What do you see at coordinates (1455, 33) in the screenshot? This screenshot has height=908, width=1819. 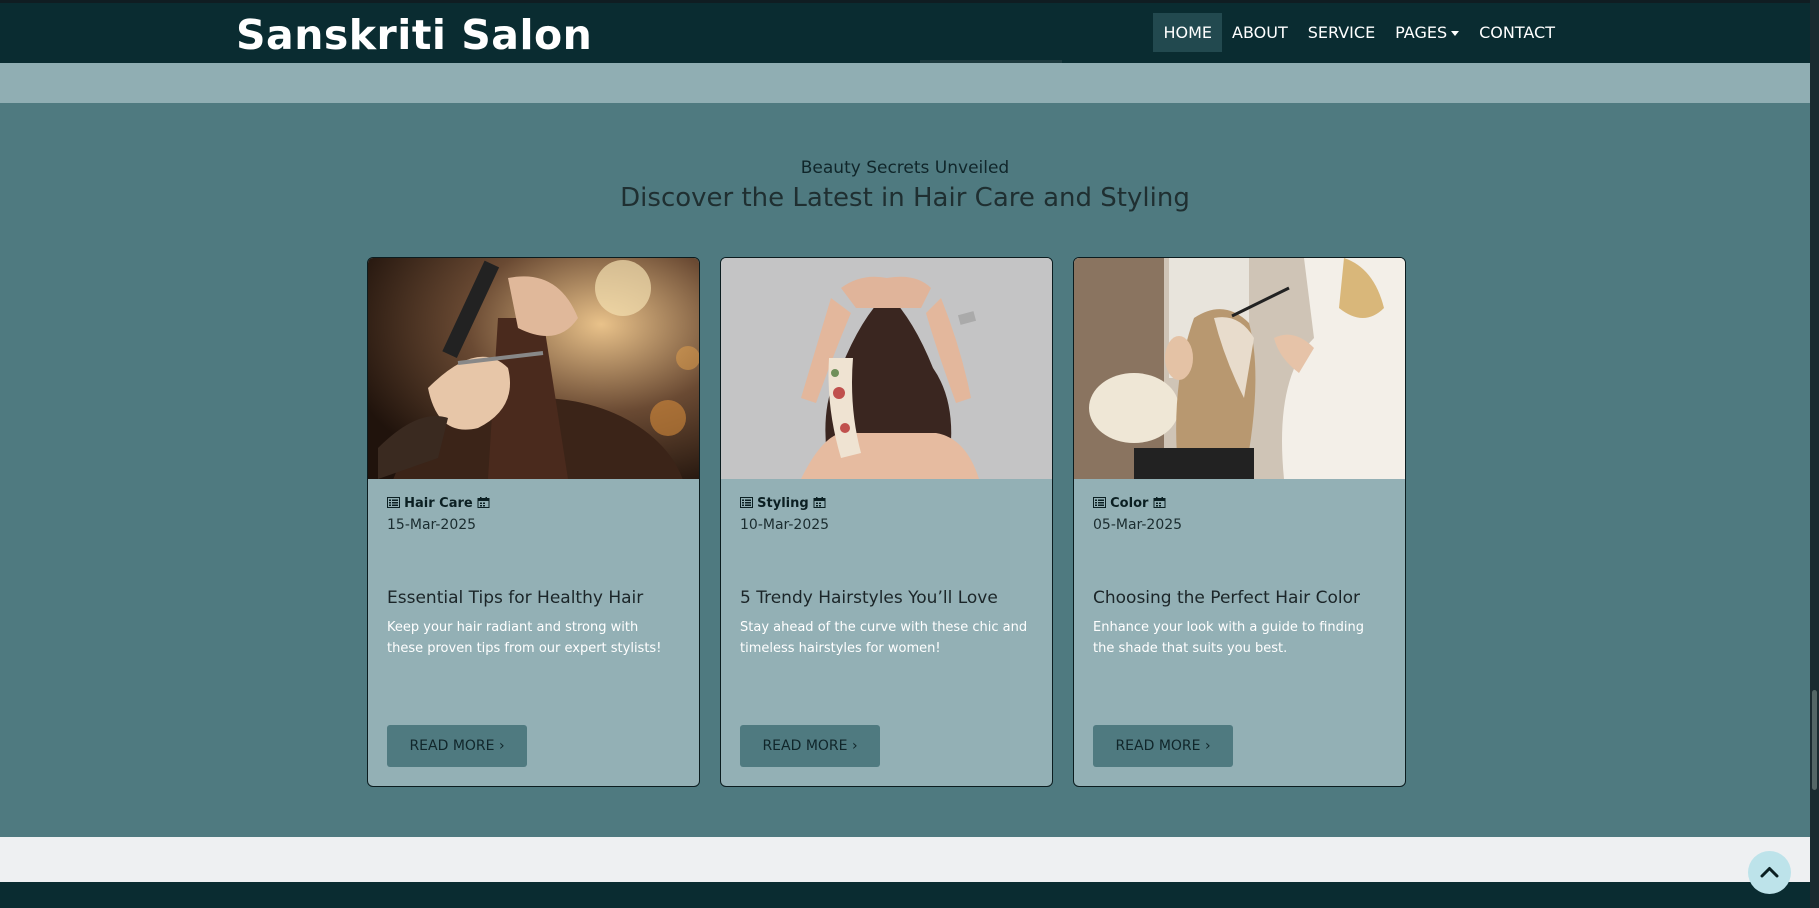 I see `caret-down-icon` at bounding box center [1455, 33].